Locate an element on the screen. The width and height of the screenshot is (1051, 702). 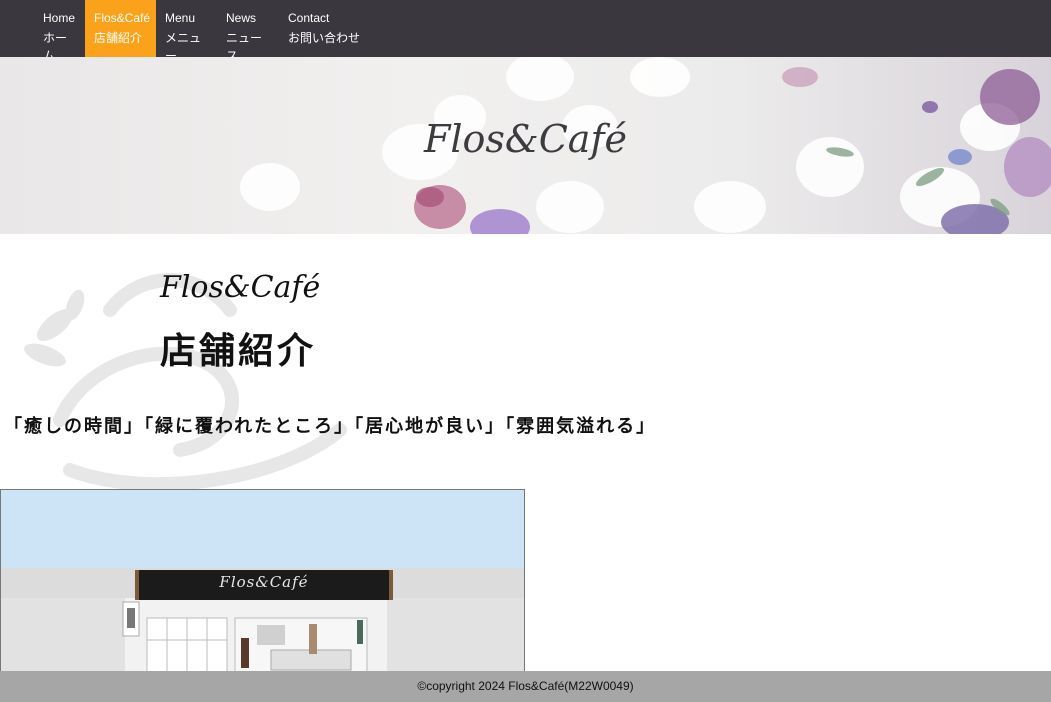
nav-item-contact-en: Contact is located at coordinates (309, 18).